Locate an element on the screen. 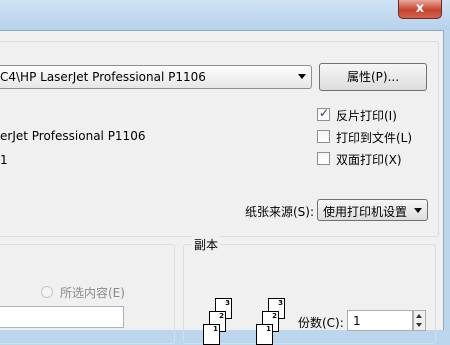  printer-name-select: C4\HP LaserJet Professional P1106 is located at coordinates (156, 77).